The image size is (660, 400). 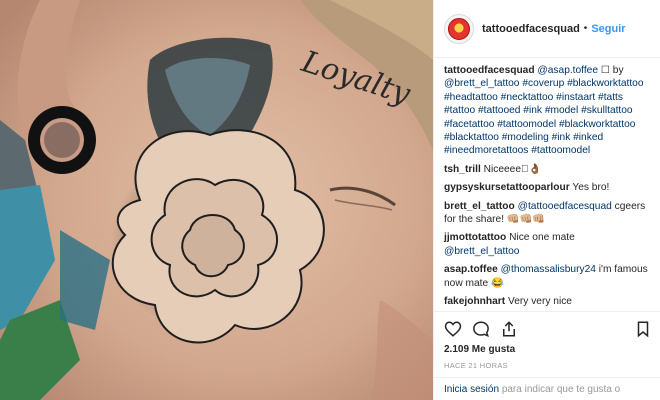 What do you see at coordinates (547, 169) in the screenshot?
I see `comment-item: tsh_trill Niceeee🏾👌🏾` at bounding box center [547, 169].